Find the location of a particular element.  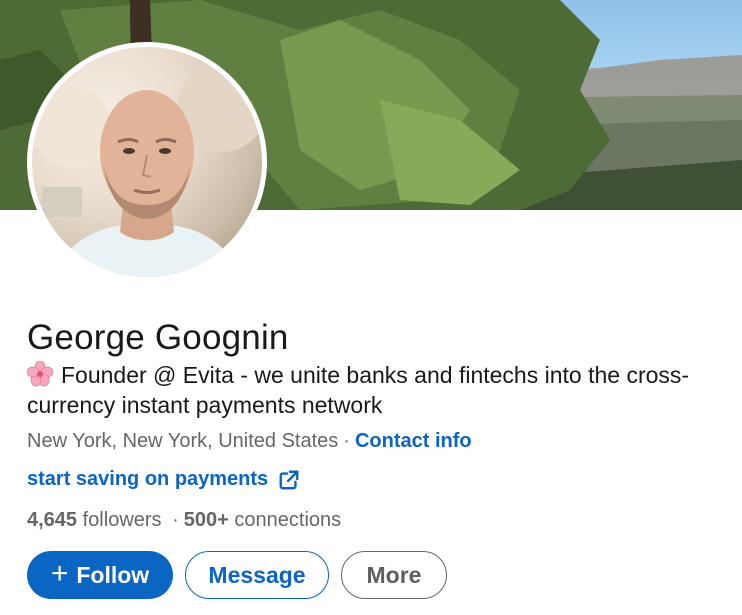

more-label: More is located at coordinates (394, 574).